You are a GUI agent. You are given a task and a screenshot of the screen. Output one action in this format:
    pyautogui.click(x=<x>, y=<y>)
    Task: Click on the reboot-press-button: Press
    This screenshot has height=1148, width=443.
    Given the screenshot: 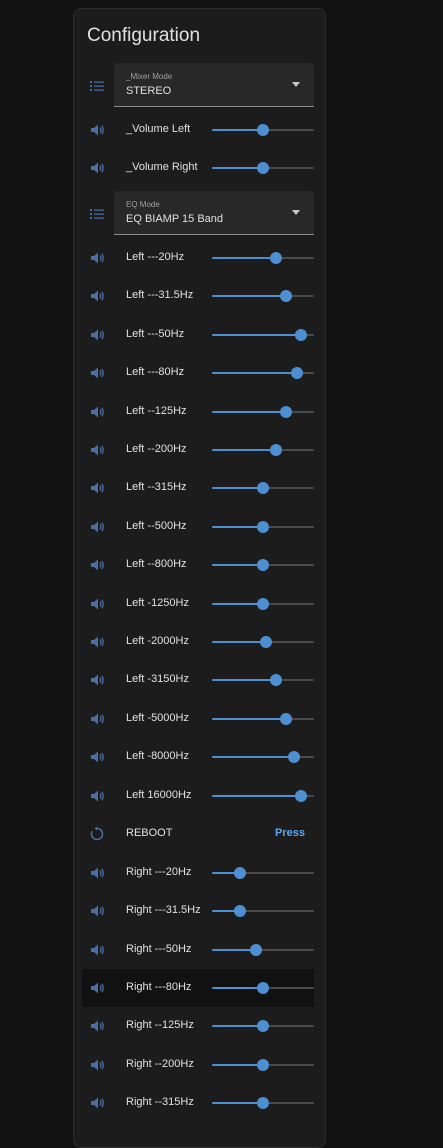 What is the action you would take?
    pyautogui.click(x=290, y=833)
    